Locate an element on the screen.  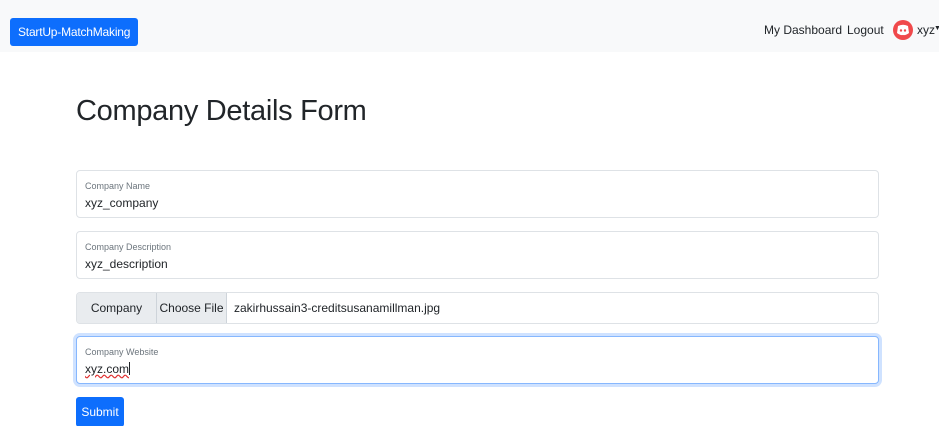
nav-logout: Logout is located at coordinates (865, 30).